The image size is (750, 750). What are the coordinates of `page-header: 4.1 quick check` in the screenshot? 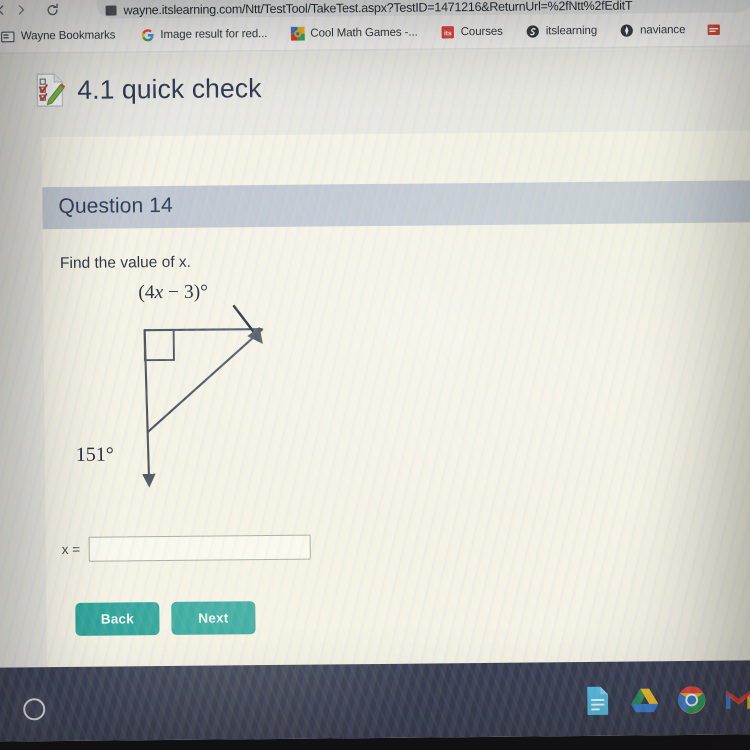 It's located at (148, 89).